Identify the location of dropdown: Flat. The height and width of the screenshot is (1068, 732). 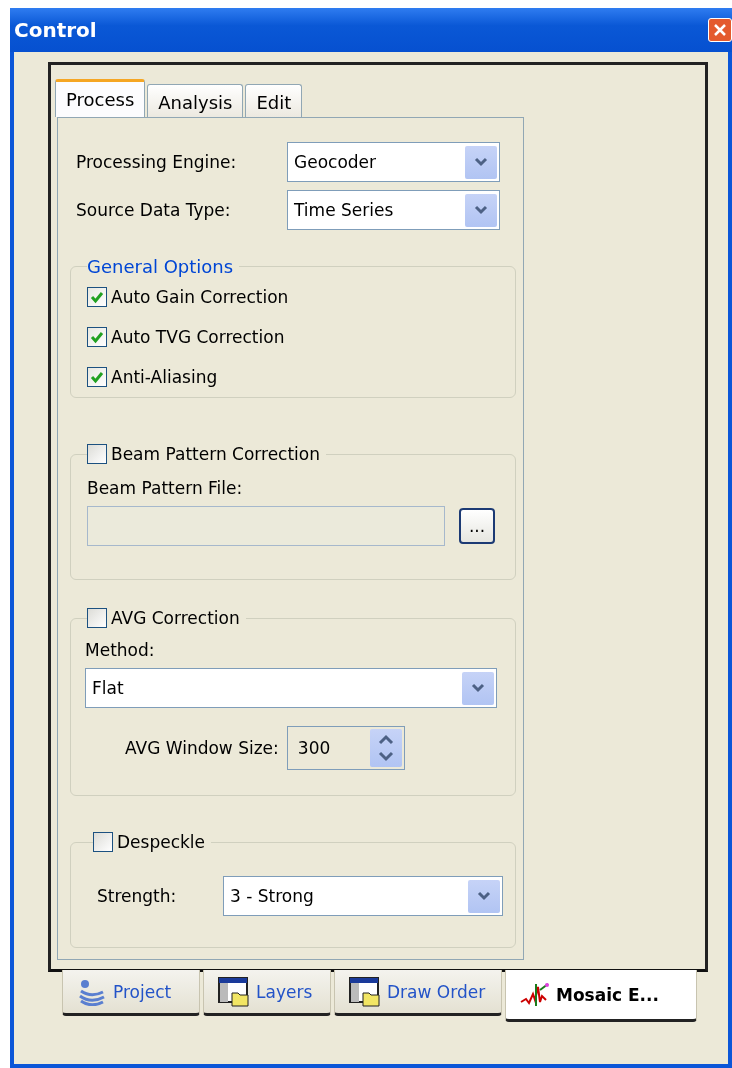
(291, 688).